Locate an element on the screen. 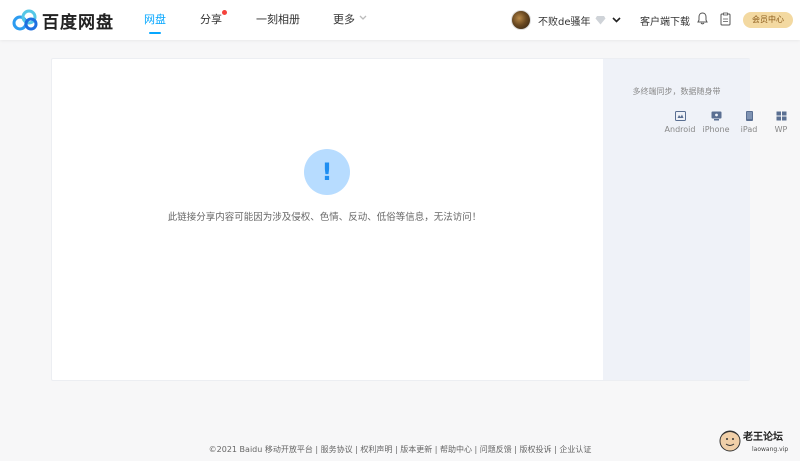 This screenshot has height=461, width=800. side-panel-title: 多终端同步，数据随身带 is located at coordinates (676, 91).